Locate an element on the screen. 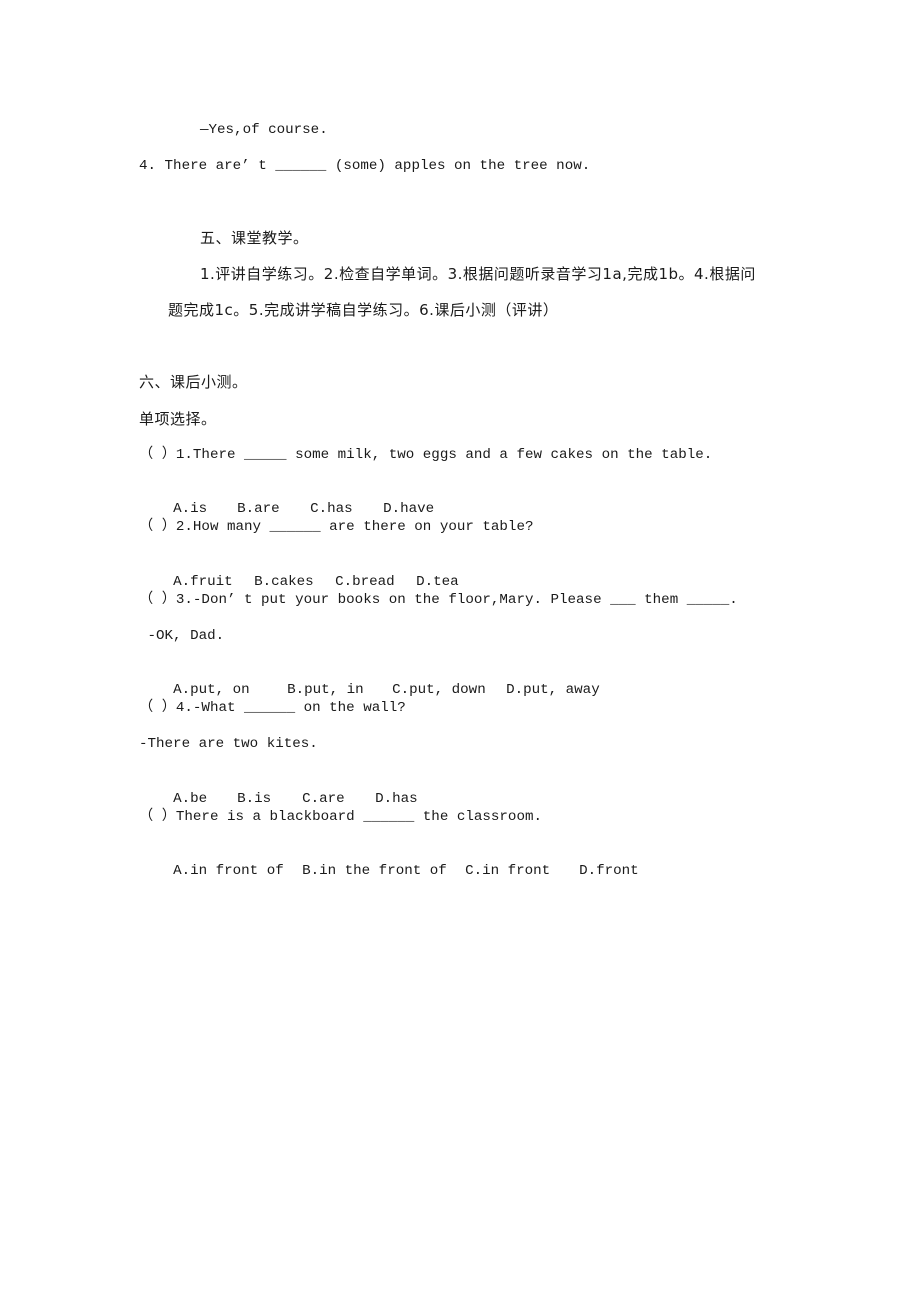 This screenshot has height=1302, width=920. question-4-reply: -There are two kites. is located at coordinates (228, 744).